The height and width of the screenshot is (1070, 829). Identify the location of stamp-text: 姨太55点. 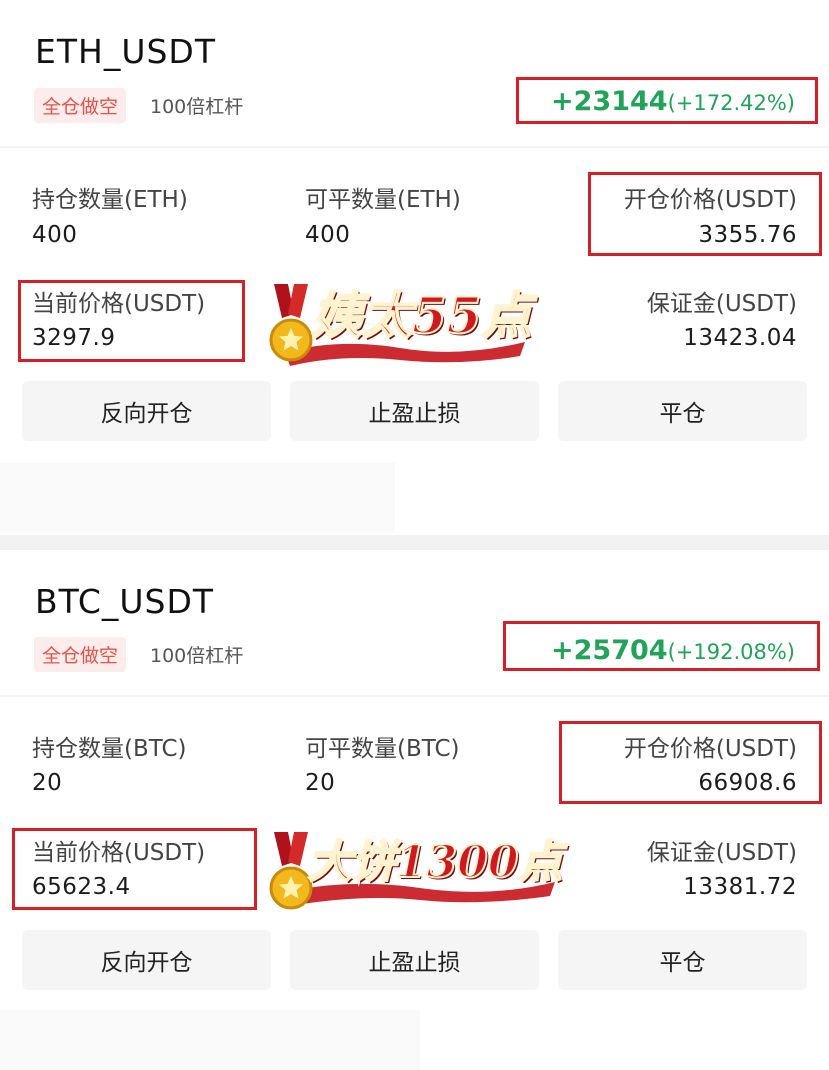
(422, 315).